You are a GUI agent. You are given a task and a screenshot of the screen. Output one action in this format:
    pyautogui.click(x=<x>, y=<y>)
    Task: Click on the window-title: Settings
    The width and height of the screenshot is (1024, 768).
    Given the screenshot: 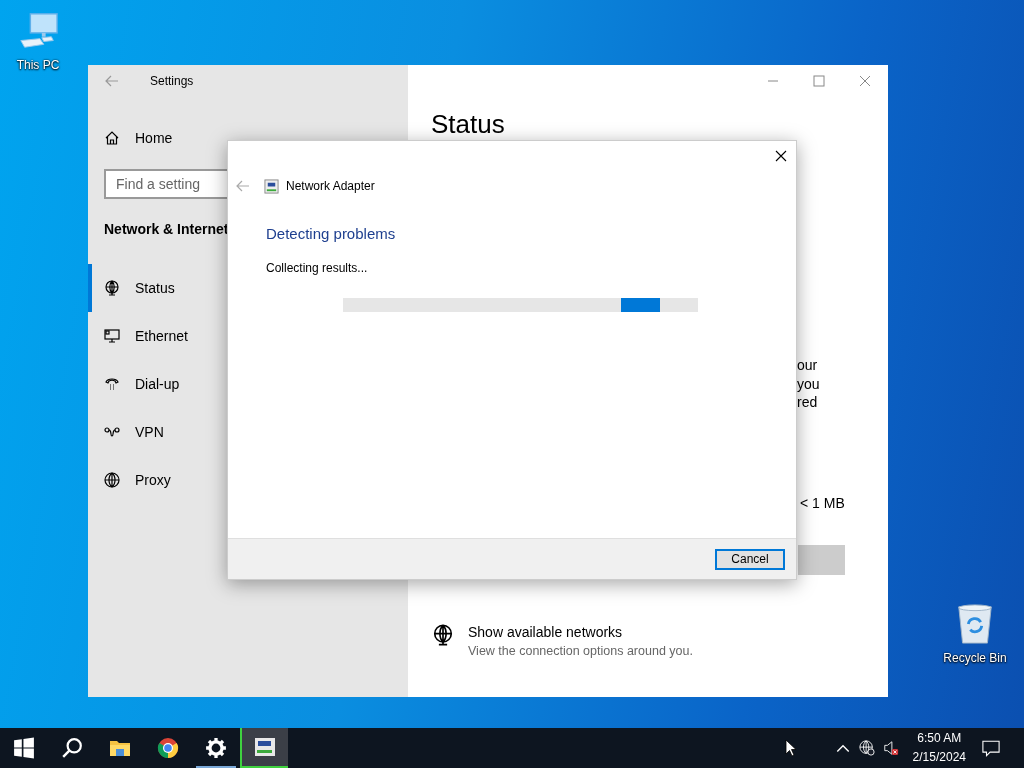 What is the action you would take?
    pyautogui.click(x=172, y=81)
    